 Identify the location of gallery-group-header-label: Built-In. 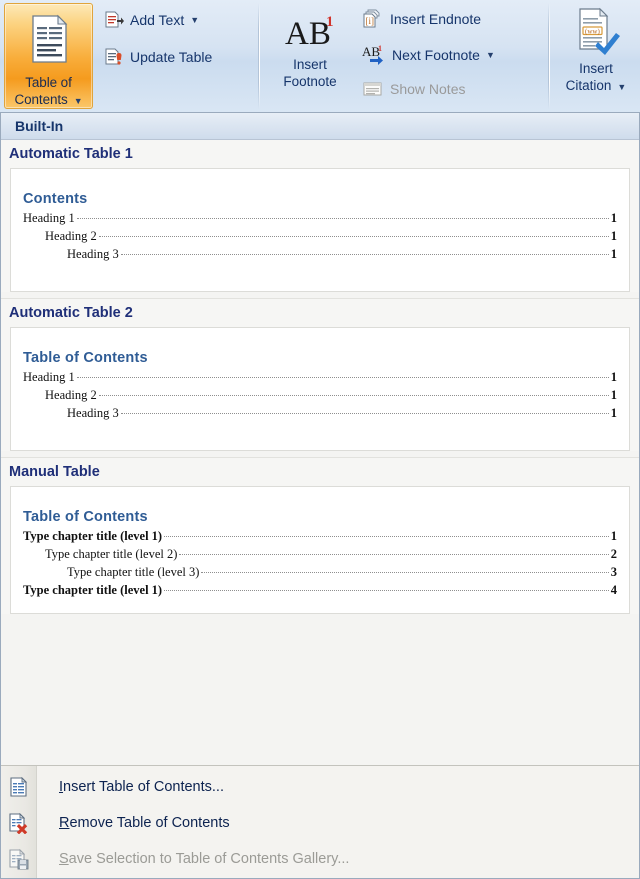
(39, 126).